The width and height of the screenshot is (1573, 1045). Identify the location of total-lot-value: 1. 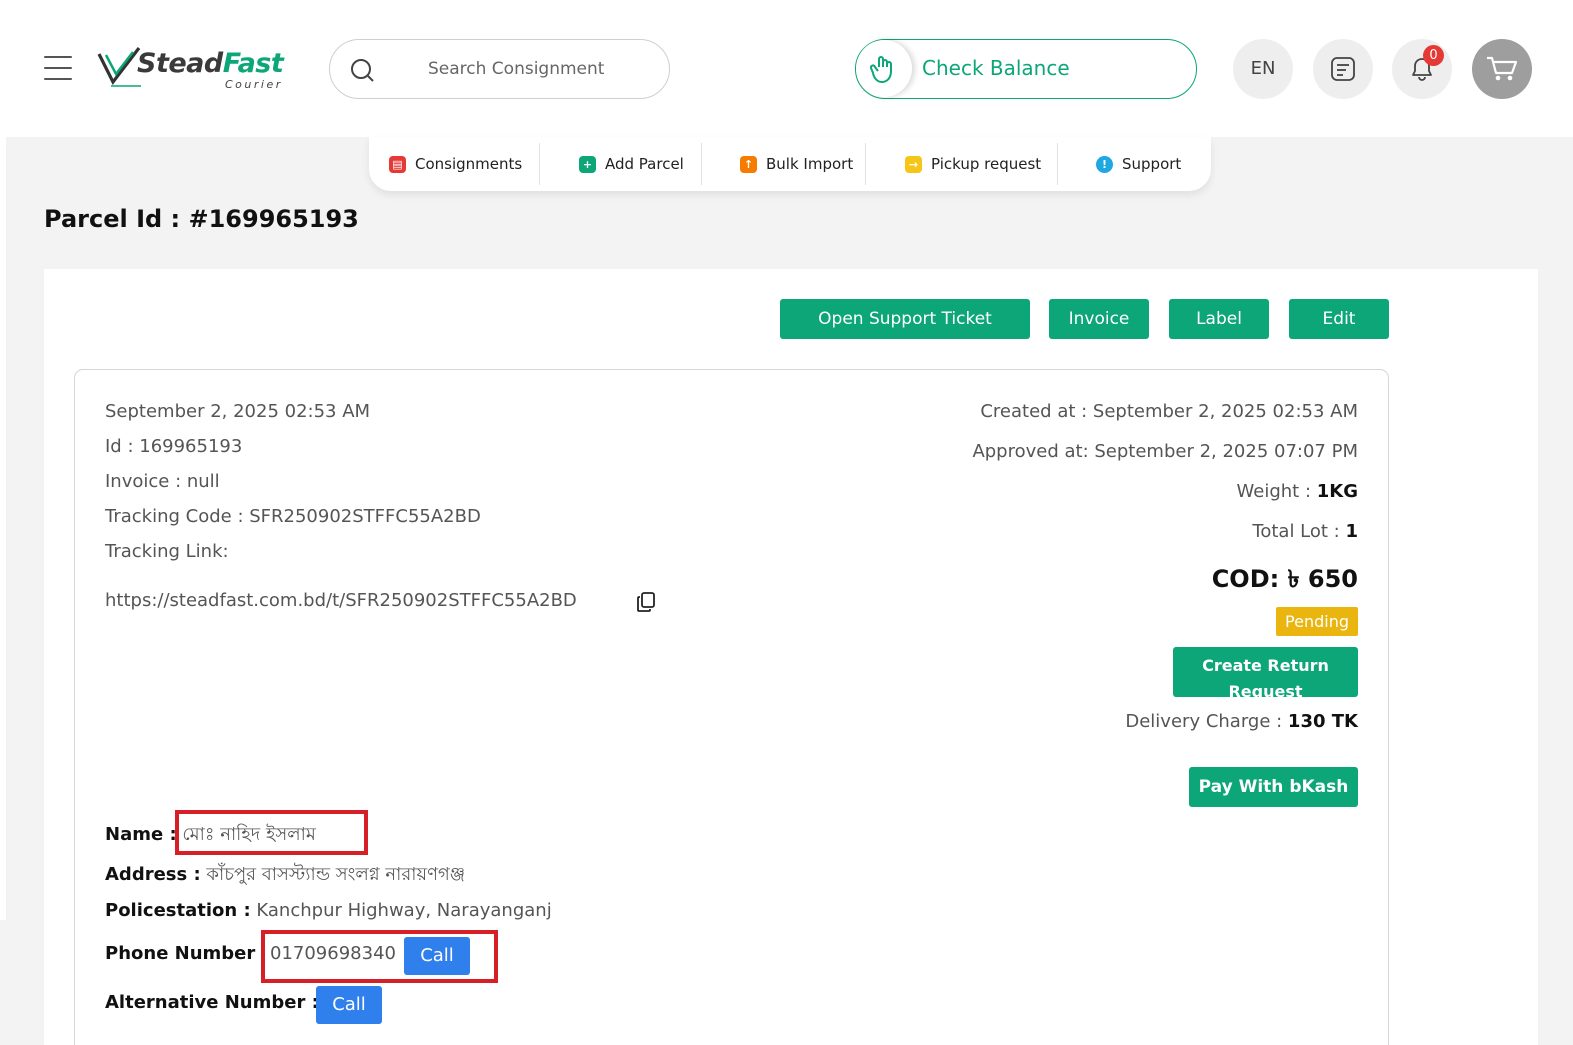
(1351, 531).